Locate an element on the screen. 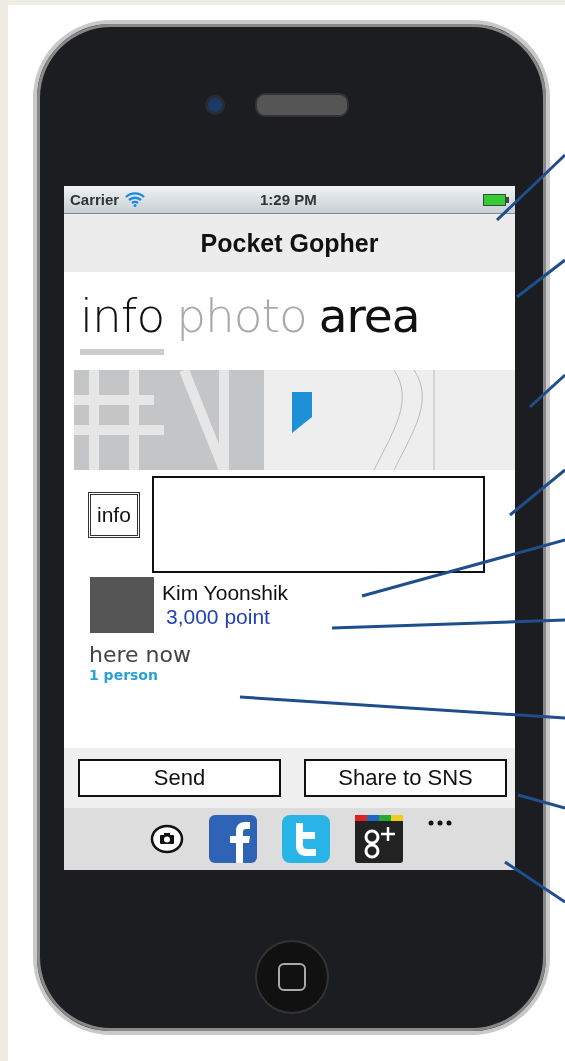  facebook-icon is located at coordinates (233, 839).